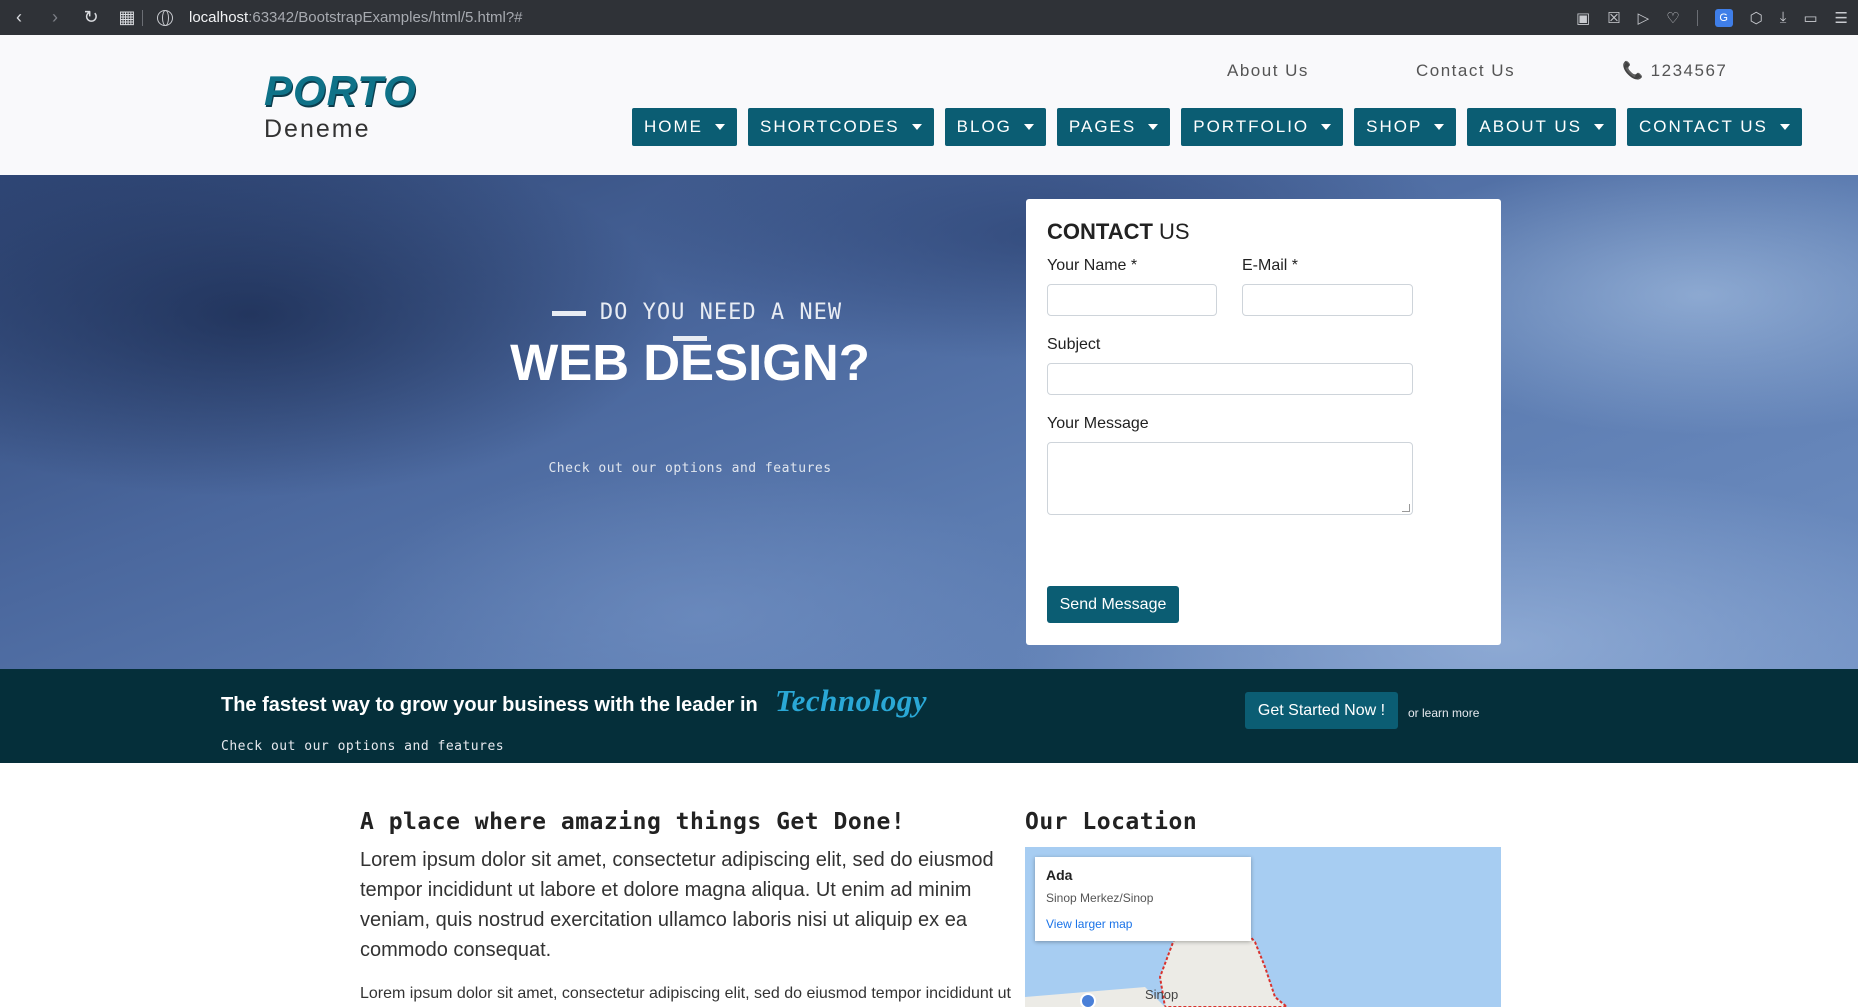 This screenshot has height=1007, width=1858. I want to click on menu-icon: ☰, so click(1841, 18).